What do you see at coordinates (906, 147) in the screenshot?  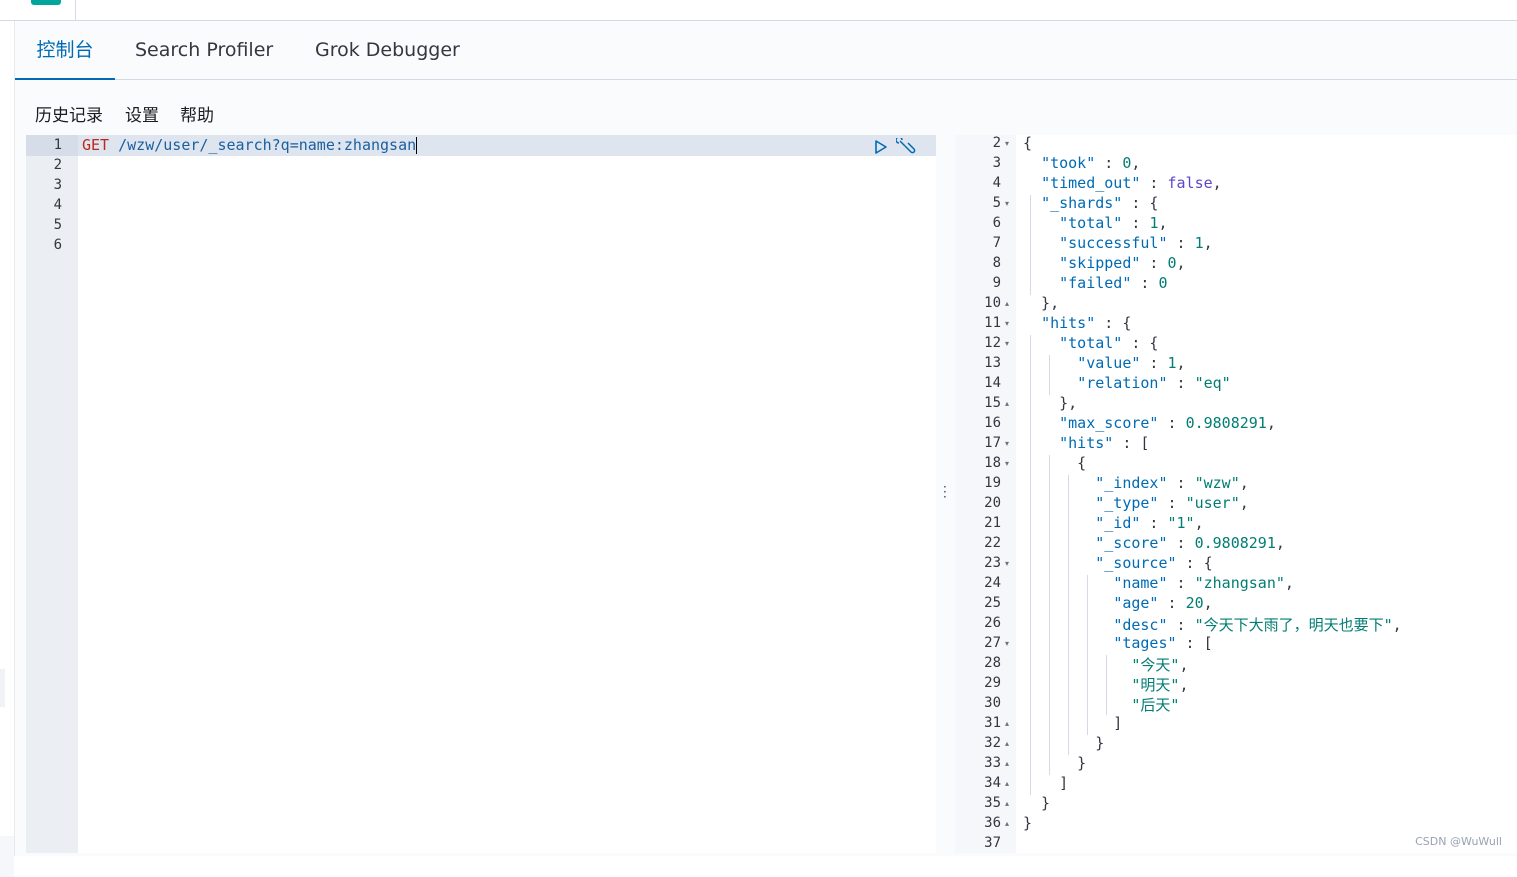 I see `wrench-icon` at bounding box center [906, 147].